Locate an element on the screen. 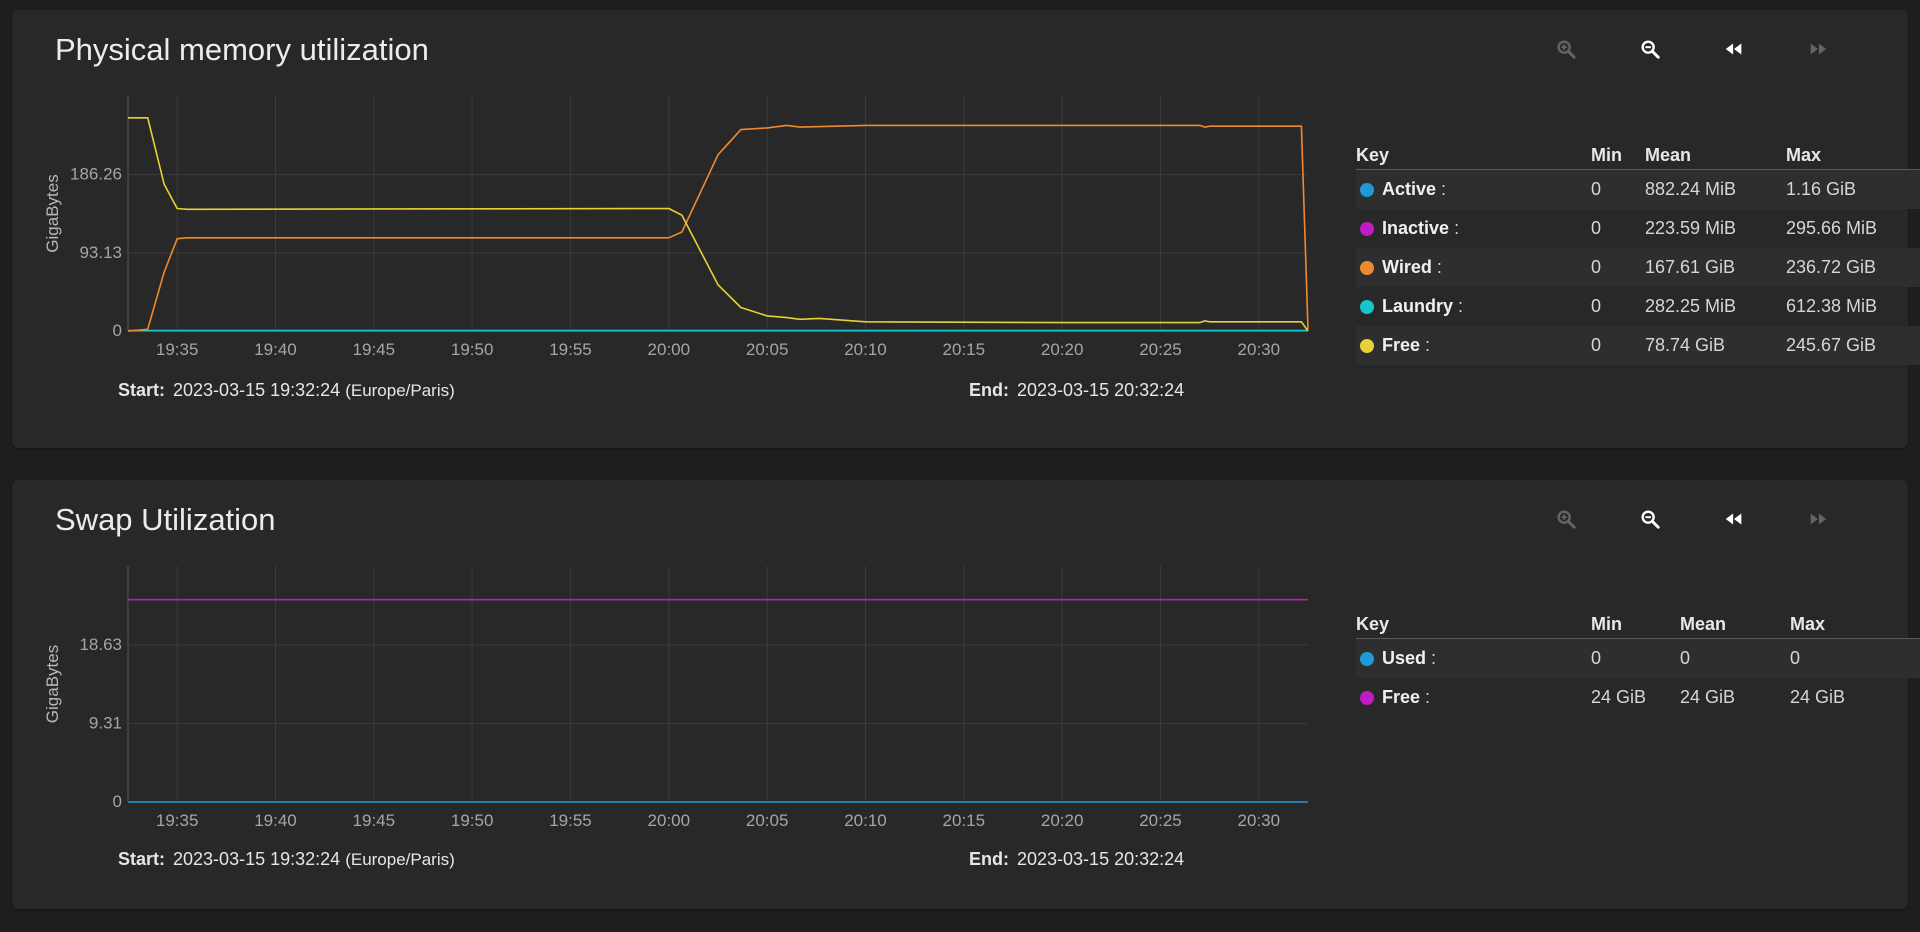 The height and width of the screenshot is (932, 1920). legend-mean-value: 0 is located at coordinates (1685, 658).